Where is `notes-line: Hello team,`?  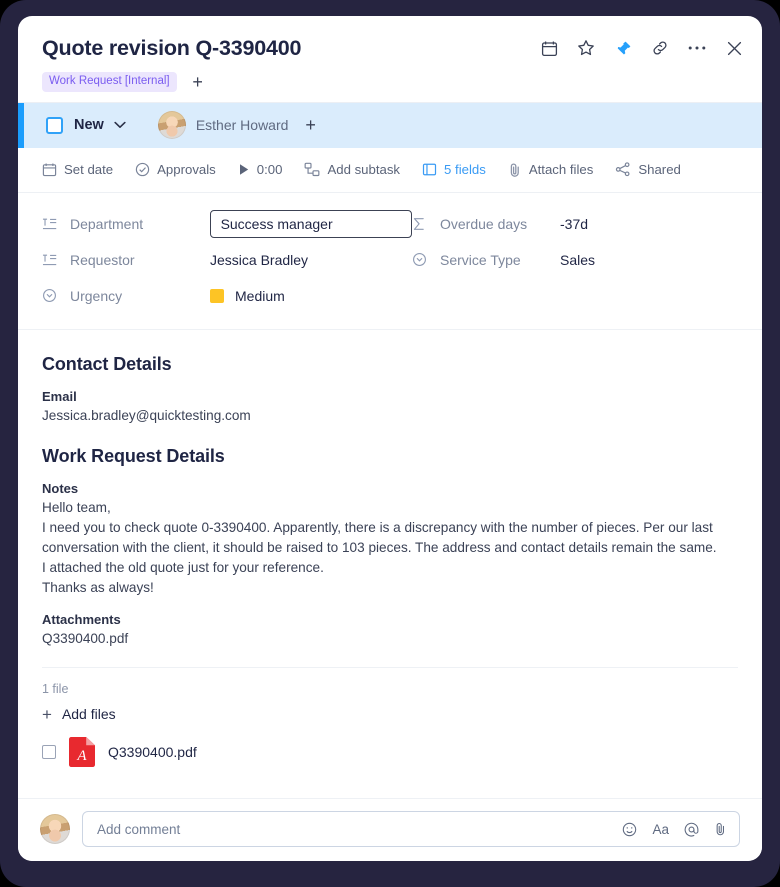 notes-line: Hello team, is located at coordinates (76, 507).